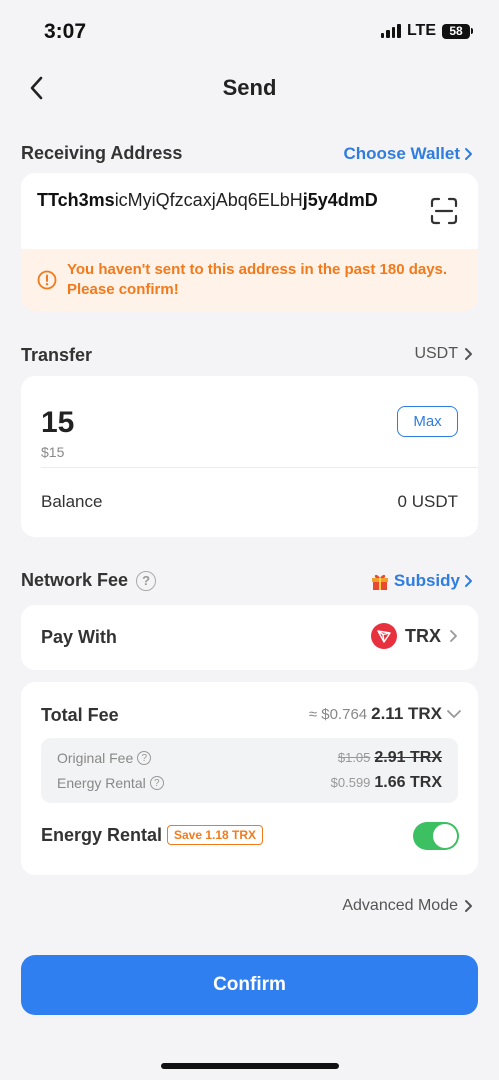  What do you see at coordinates (79, 637) in the screenshot?
I see `pay-with-label: Pay With` at bounding box center [79, 637].